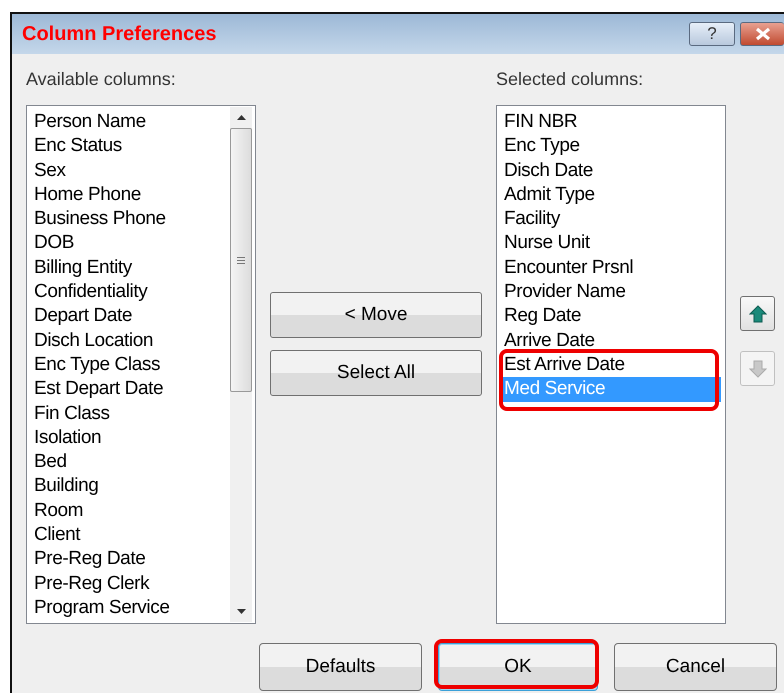 Image resolution: width=784 pixels, height=693 pixels. I want to click on list-item: Admit Type, so click(614, 195).